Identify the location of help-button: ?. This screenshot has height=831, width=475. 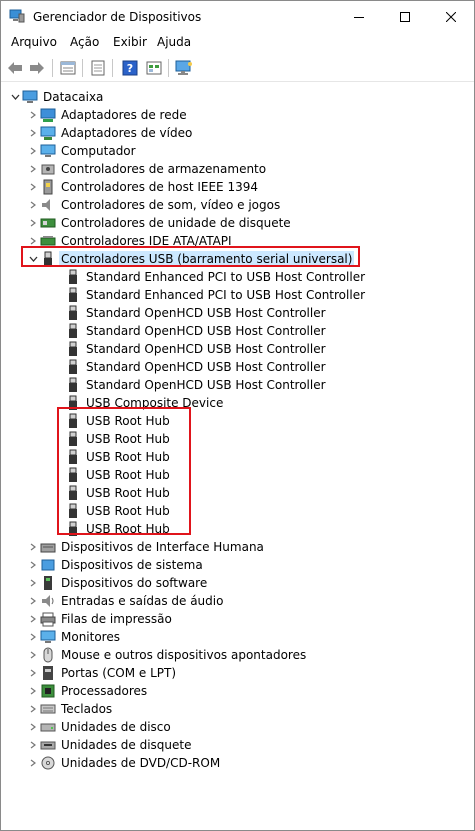
(130, 68).